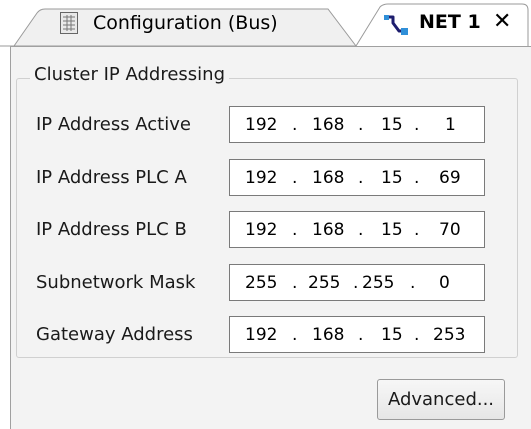  What do you see at coordinates (357, 124) in the screenshot?
I see `ip-active-input: 192 . 168 . 15 . 1` at bounding box center [357, 124].